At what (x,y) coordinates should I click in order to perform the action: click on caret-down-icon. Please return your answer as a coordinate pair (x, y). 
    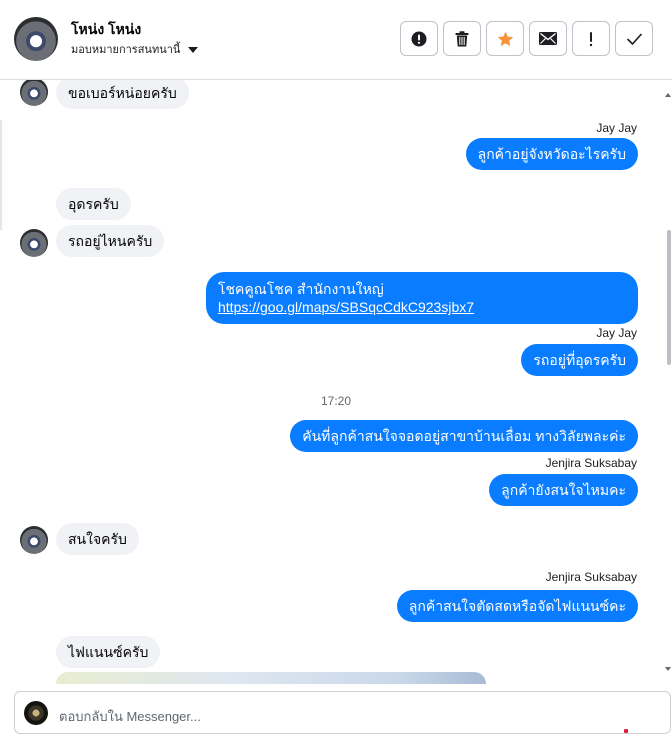
    Looking at the image, I should click on (193, 49).